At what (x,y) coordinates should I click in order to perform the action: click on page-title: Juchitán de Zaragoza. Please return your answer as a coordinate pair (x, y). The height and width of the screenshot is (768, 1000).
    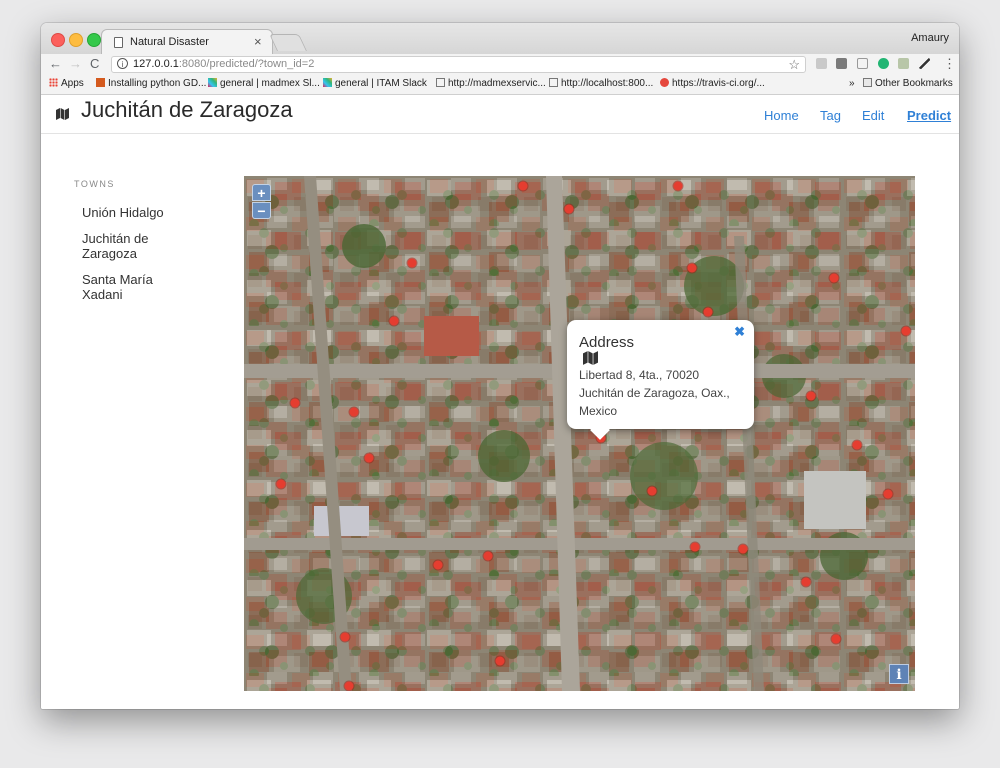
    Looking at the image, I should click on (187, 109).